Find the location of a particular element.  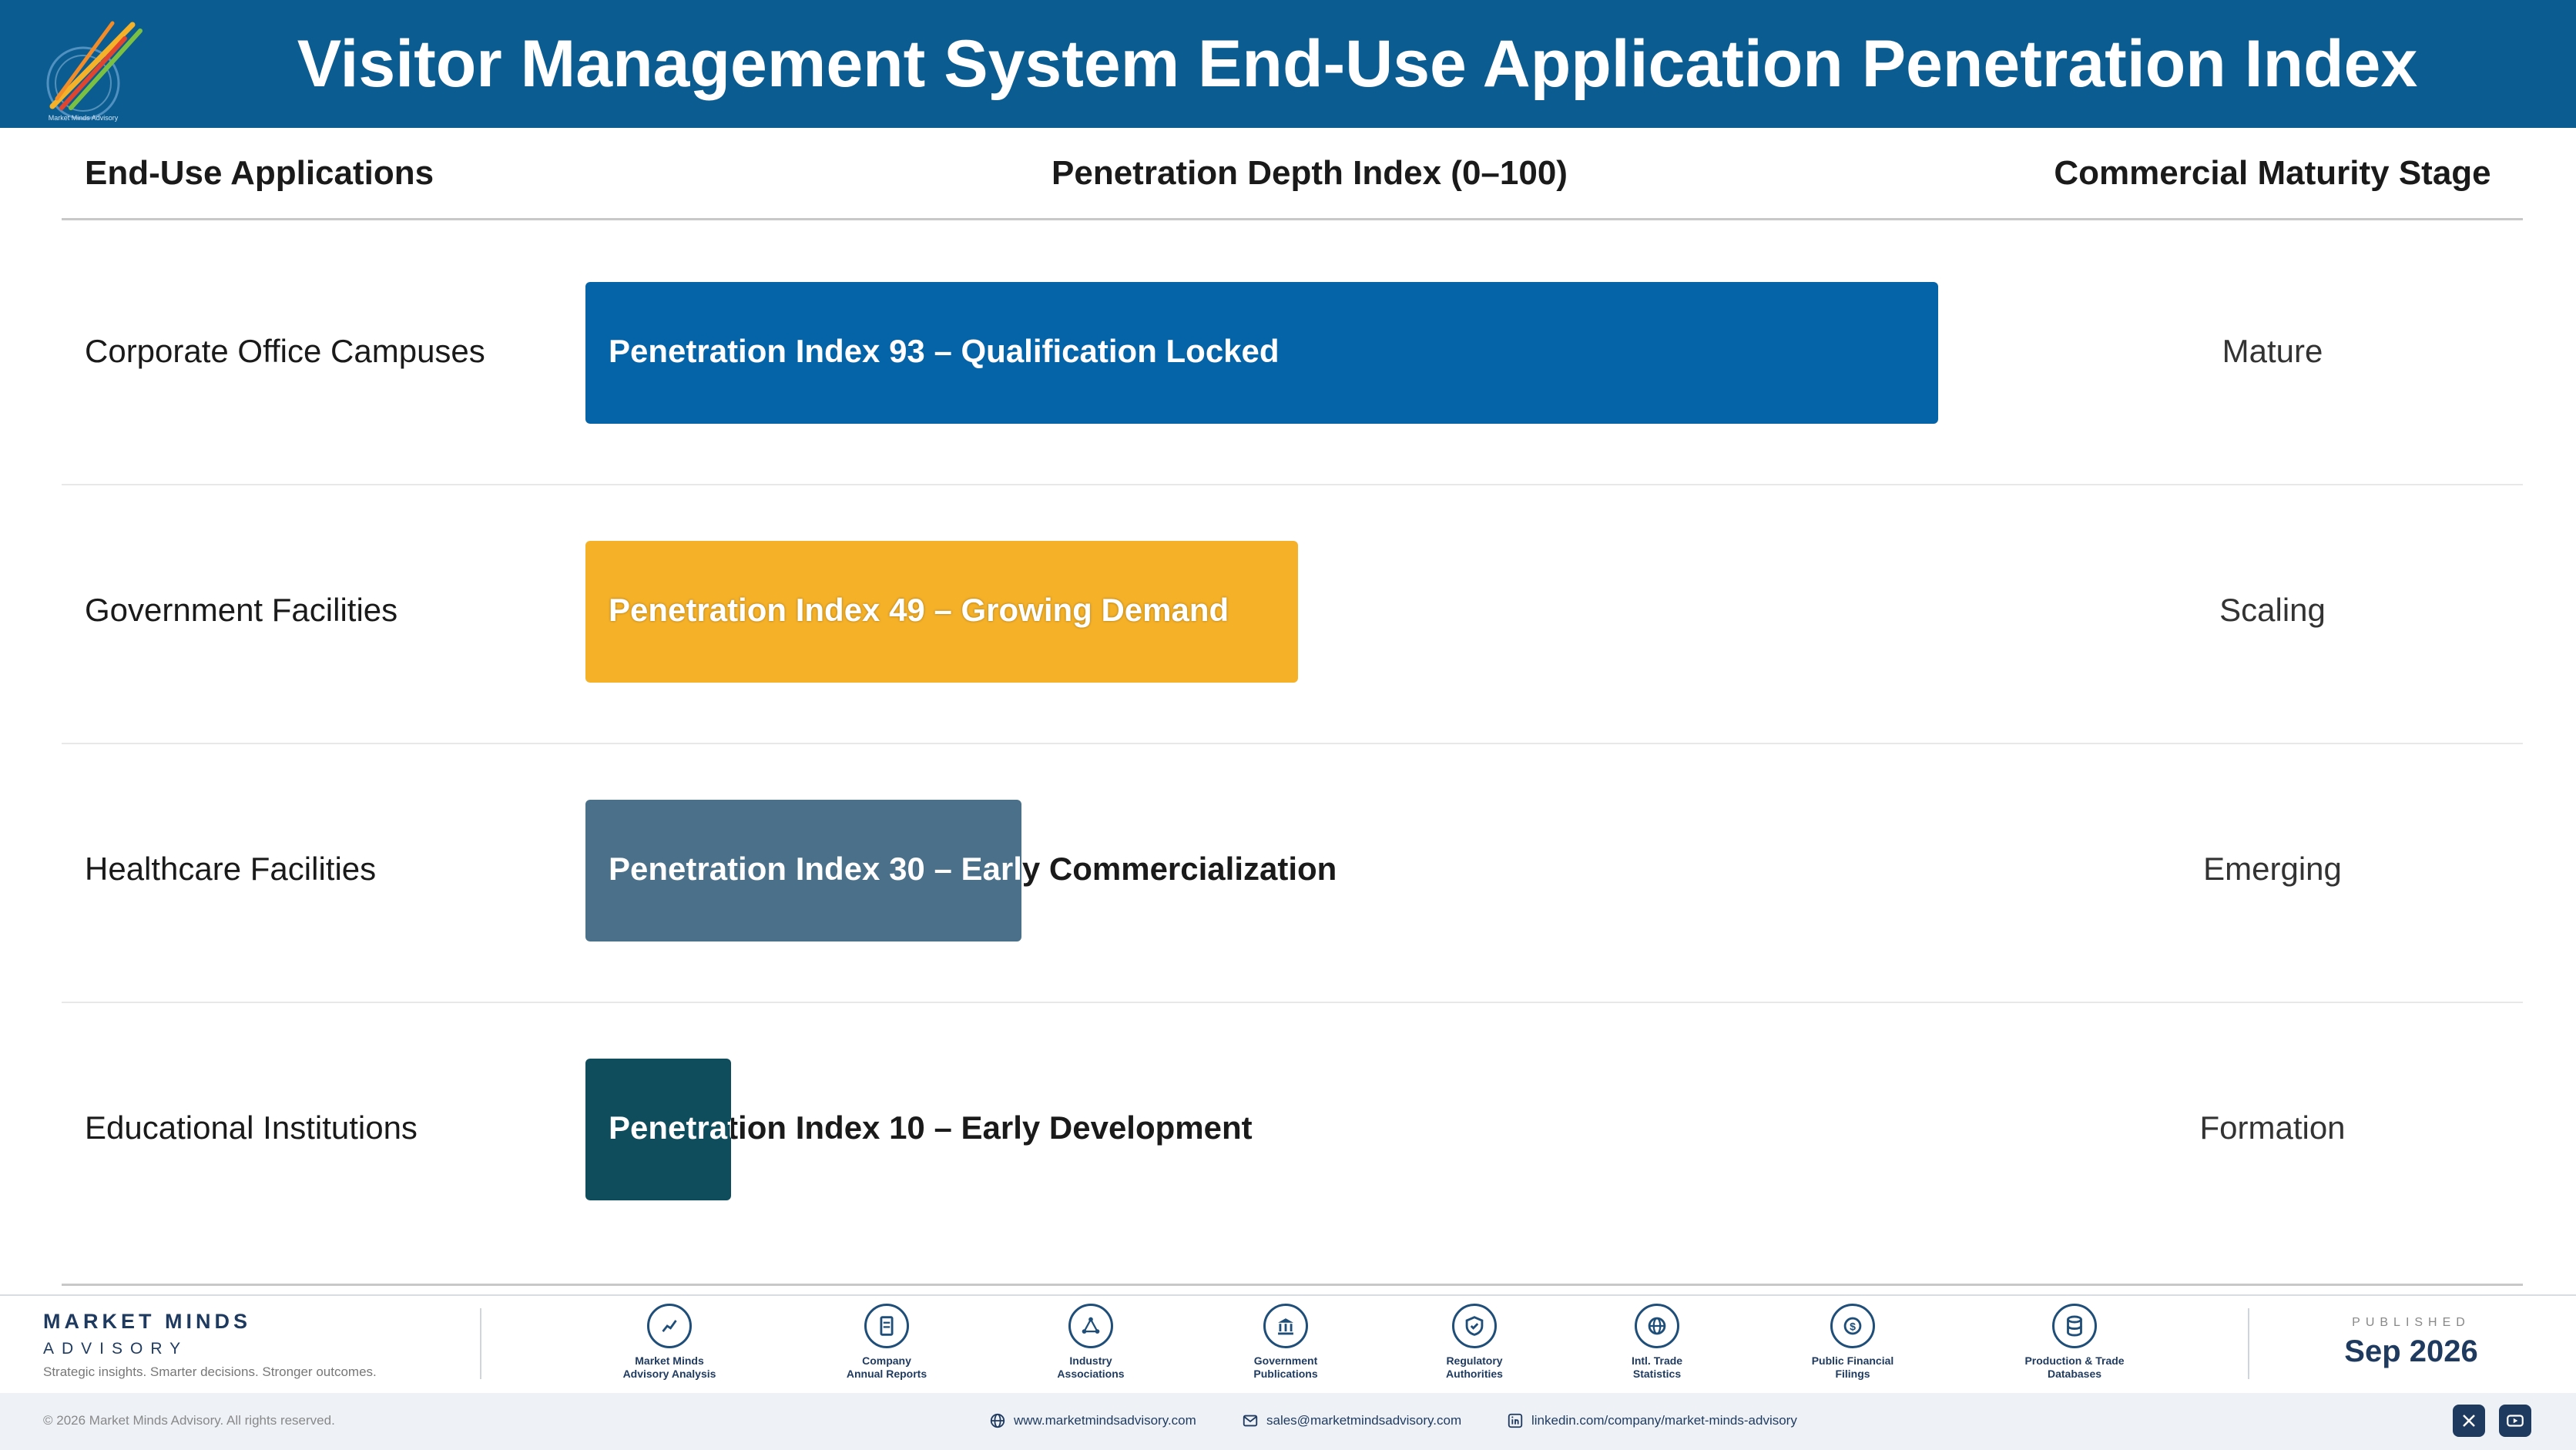

footer-divider-right is located at coordinates (2248, 1343).